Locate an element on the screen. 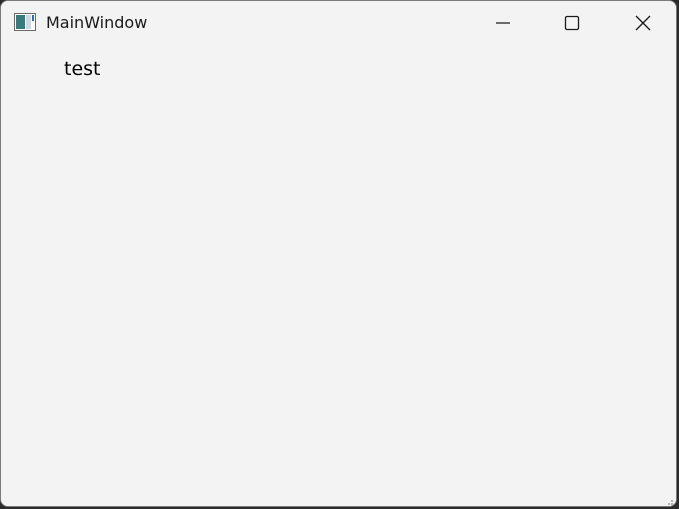 The image size is (679, 509). application-window-icon is located at coordinates (25, 22).